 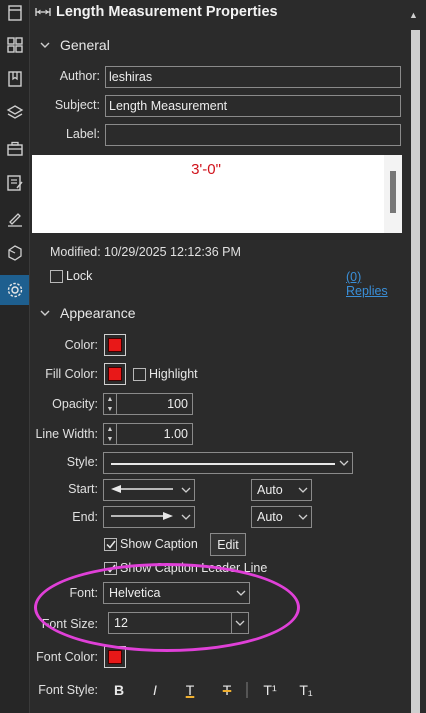 What do you see at coordinates (159, 544) in the screenshot?
I see `show-caption-label: Show Caption` at bounding box center [159, 544].